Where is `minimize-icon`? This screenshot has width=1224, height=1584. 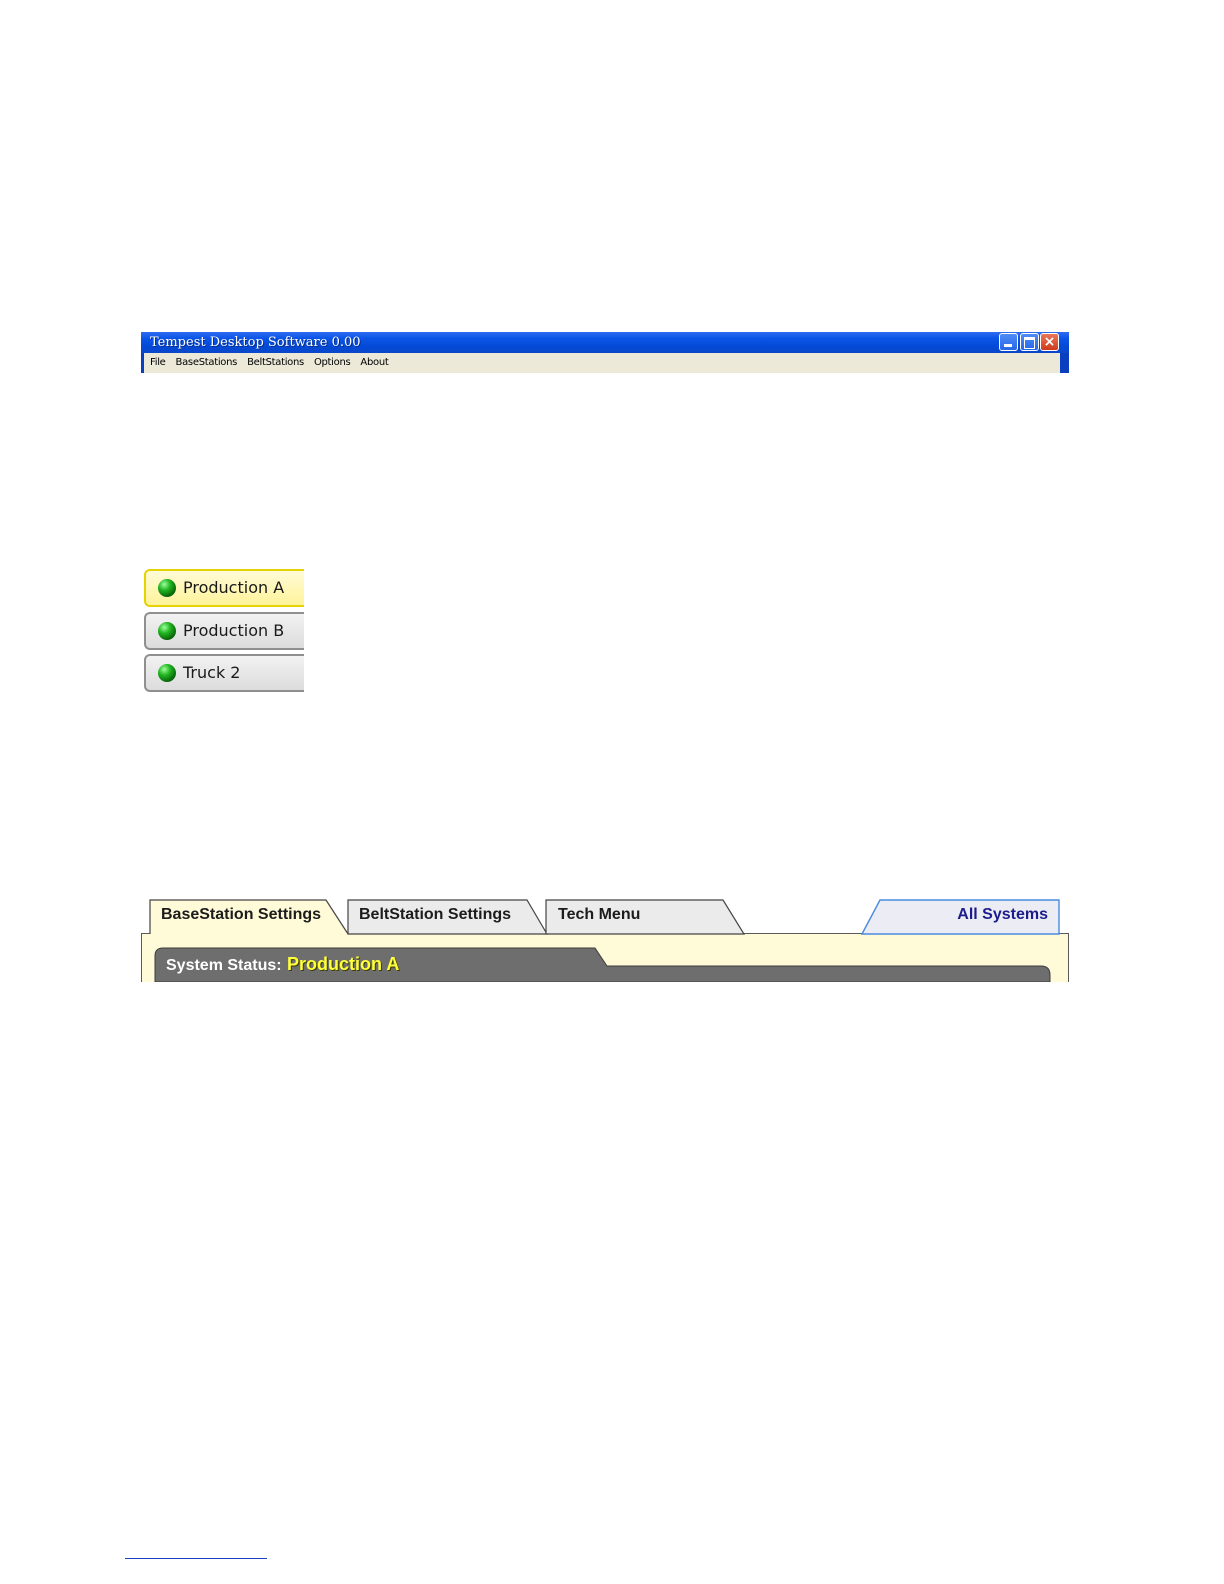 minimize-icon is located at coordinates (1008, 345).